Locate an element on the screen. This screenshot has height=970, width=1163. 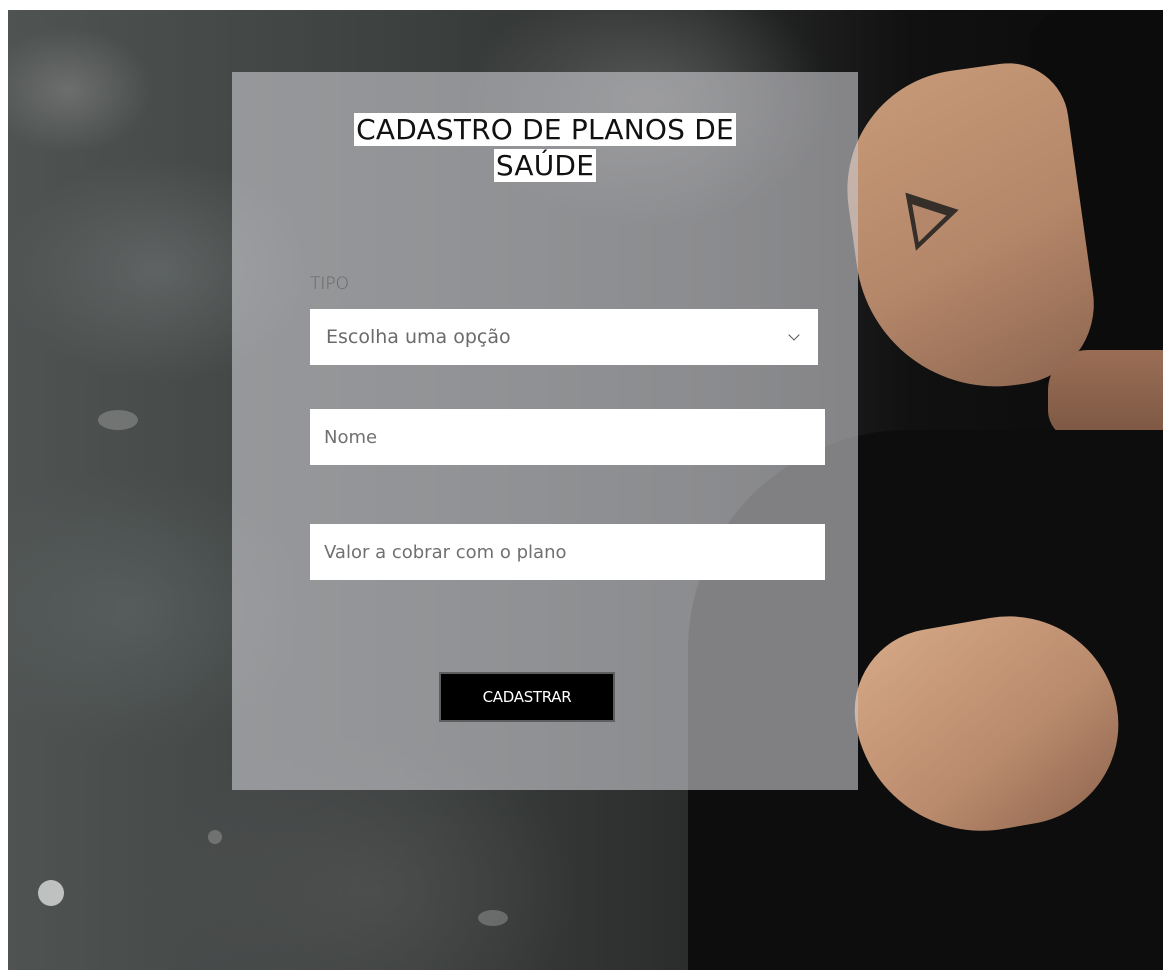
title-line-1: CADASTRO DE PLANOS DE is located at coordinates (545, 129).